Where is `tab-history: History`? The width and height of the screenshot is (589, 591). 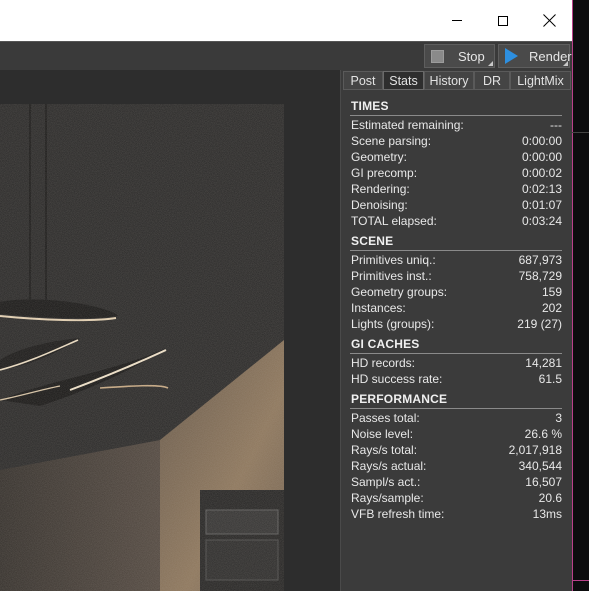 tab-history: History is located at coordinates (449, 80).